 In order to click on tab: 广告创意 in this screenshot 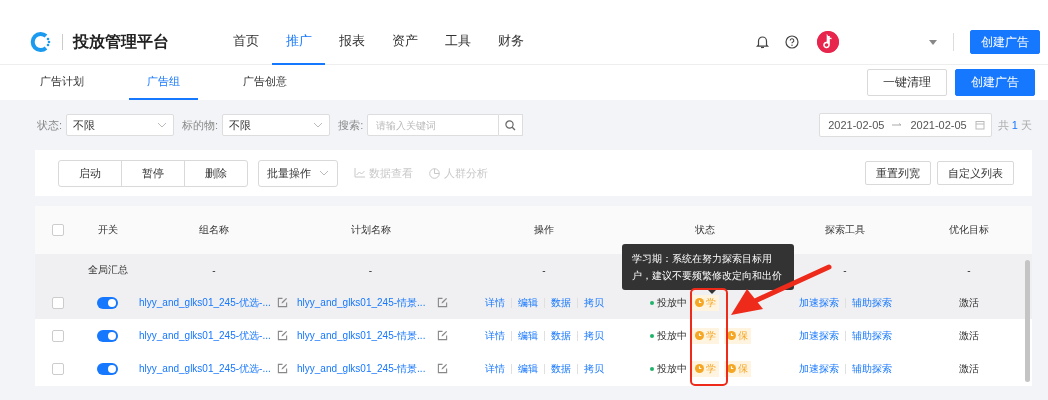, I will do `click(265, 82)`.